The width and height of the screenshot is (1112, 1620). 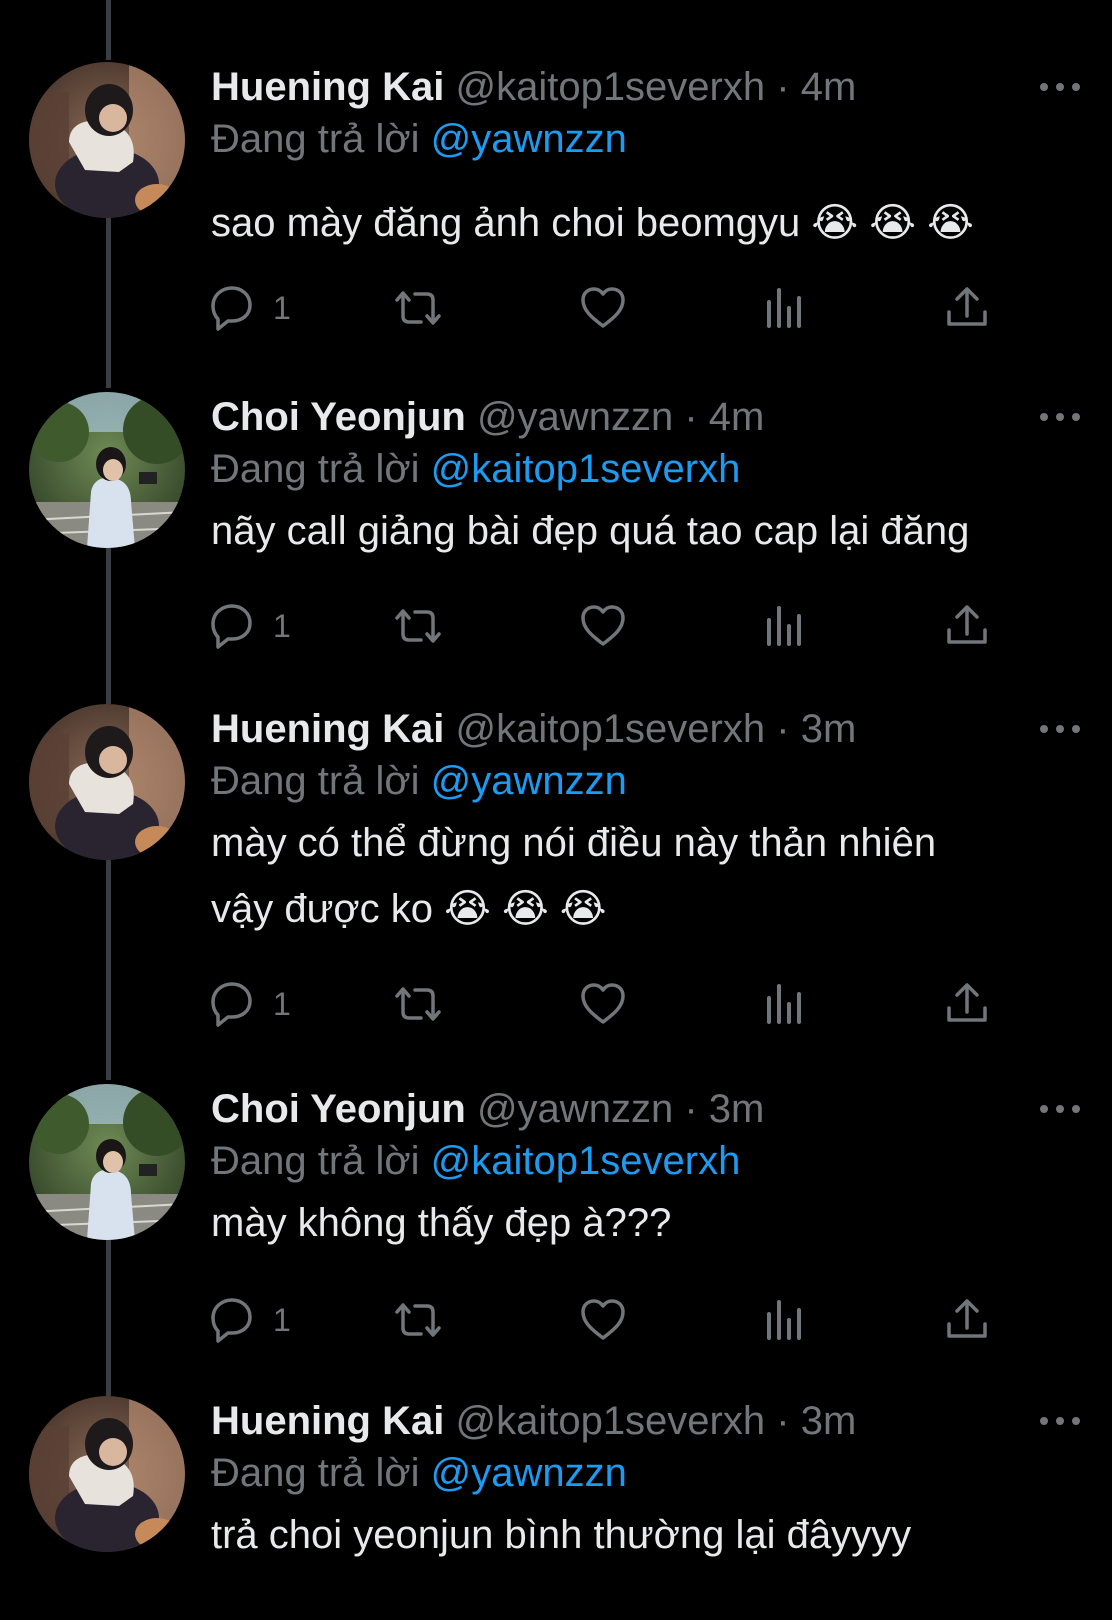 I want to click on tweet-text-line: mày có thể đừng nói điều này thản nhiên, so click(x=574, y=843).